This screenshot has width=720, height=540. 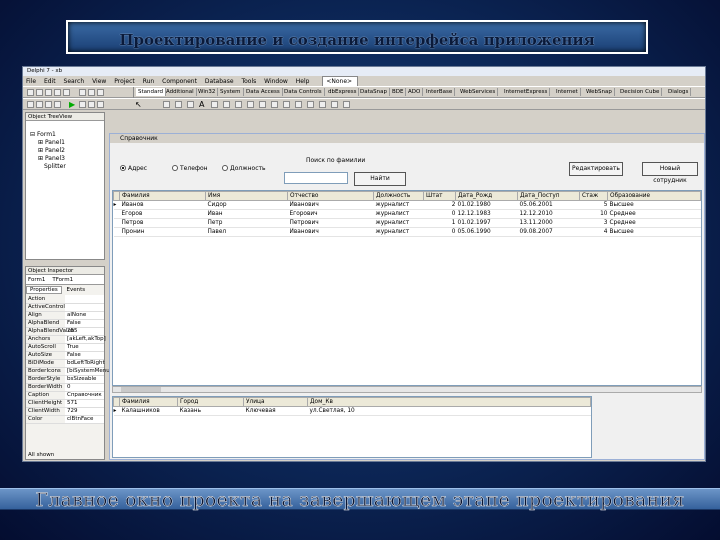 I want to click on menu-view: View, so click(x=99, y=81).